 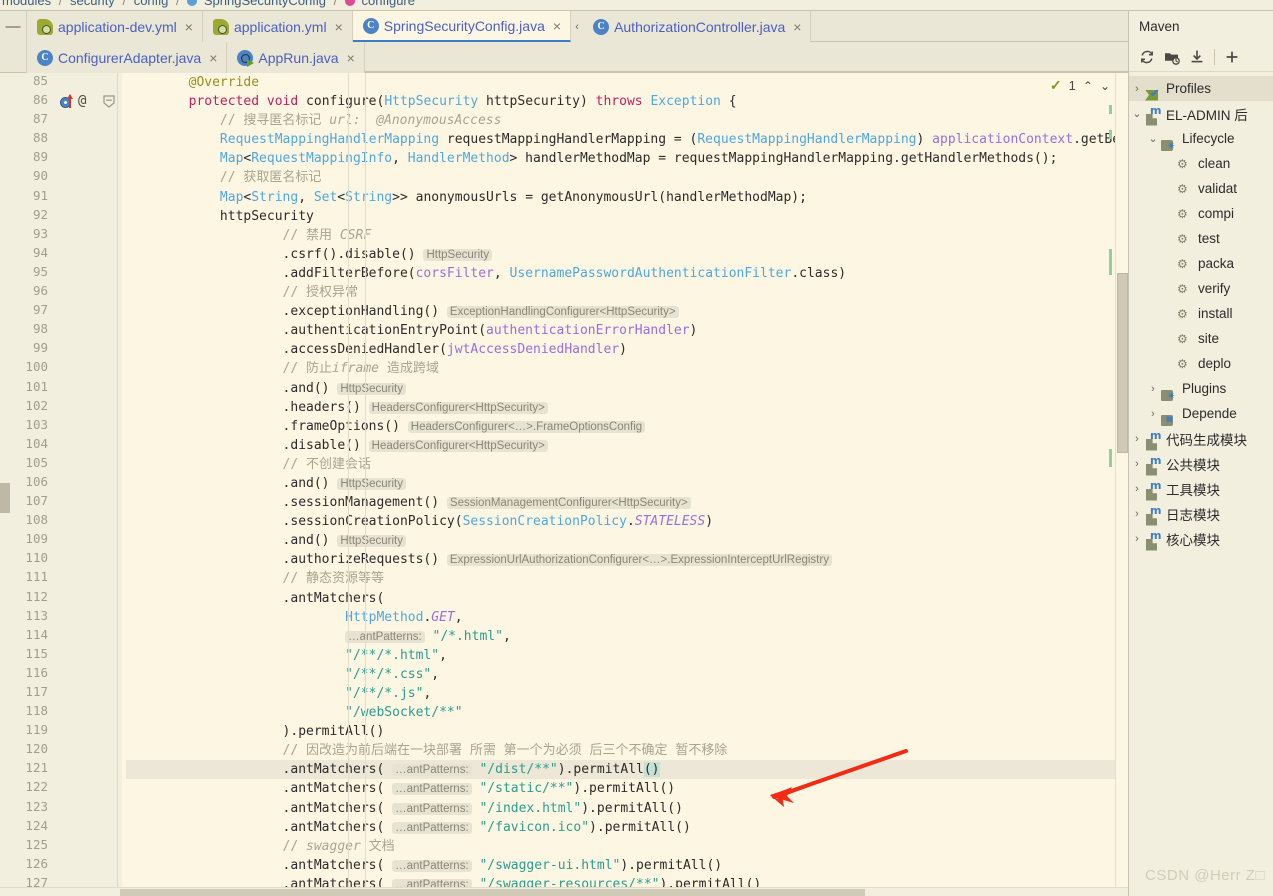 I want to click on tab-apprun-java: AppRun.java ×, so click(x=296, y=57).